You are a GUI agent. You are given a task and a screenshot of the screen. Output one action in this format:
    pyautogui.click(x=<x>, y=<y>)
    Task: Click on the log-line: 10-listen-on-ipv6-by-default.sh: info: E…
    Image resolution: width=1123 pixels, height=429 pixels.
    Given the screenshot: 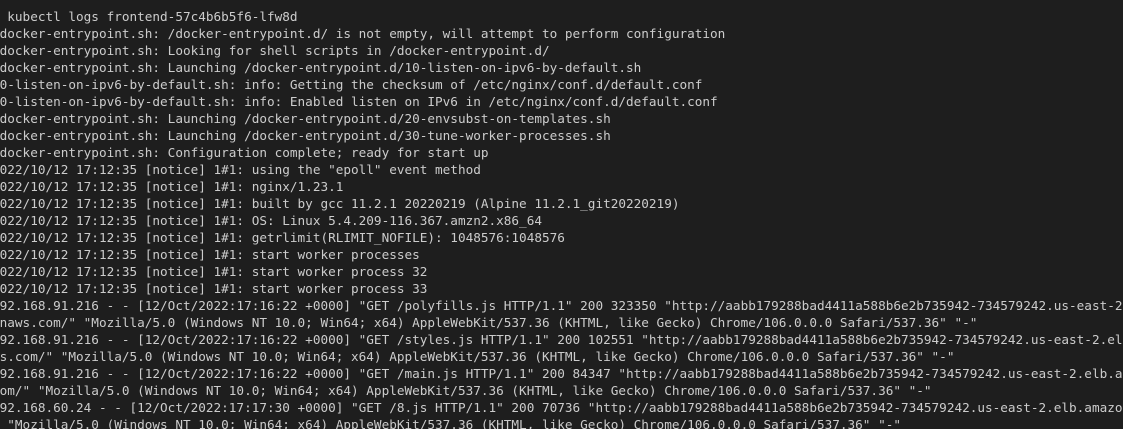 What is the action you would take?
    pyautogui.click(x=359, y=101)
    